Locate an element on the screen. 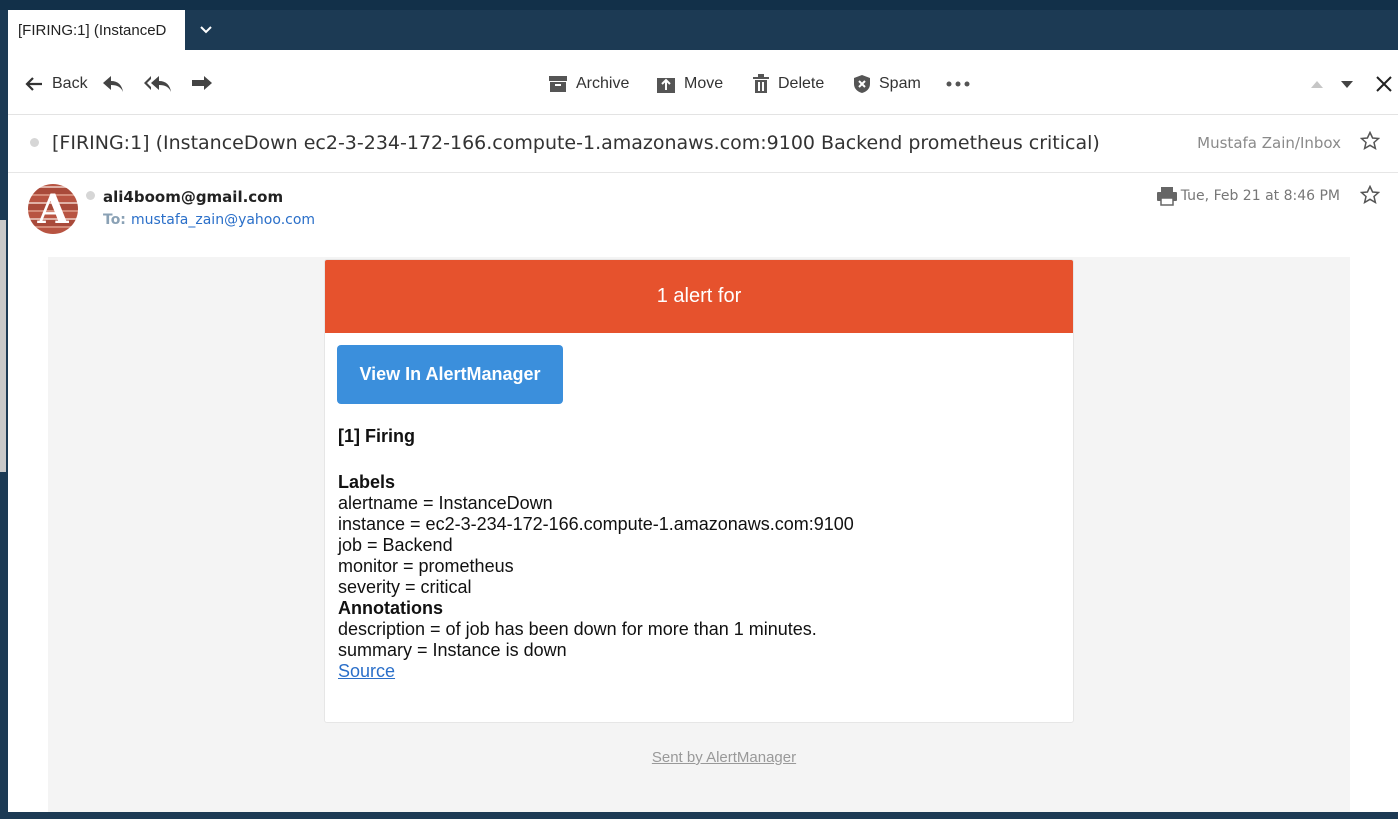 Image resolution: width=1398 pixels, height=819 pixels. label-line: severity = critical is located at coordinates (405, 587).